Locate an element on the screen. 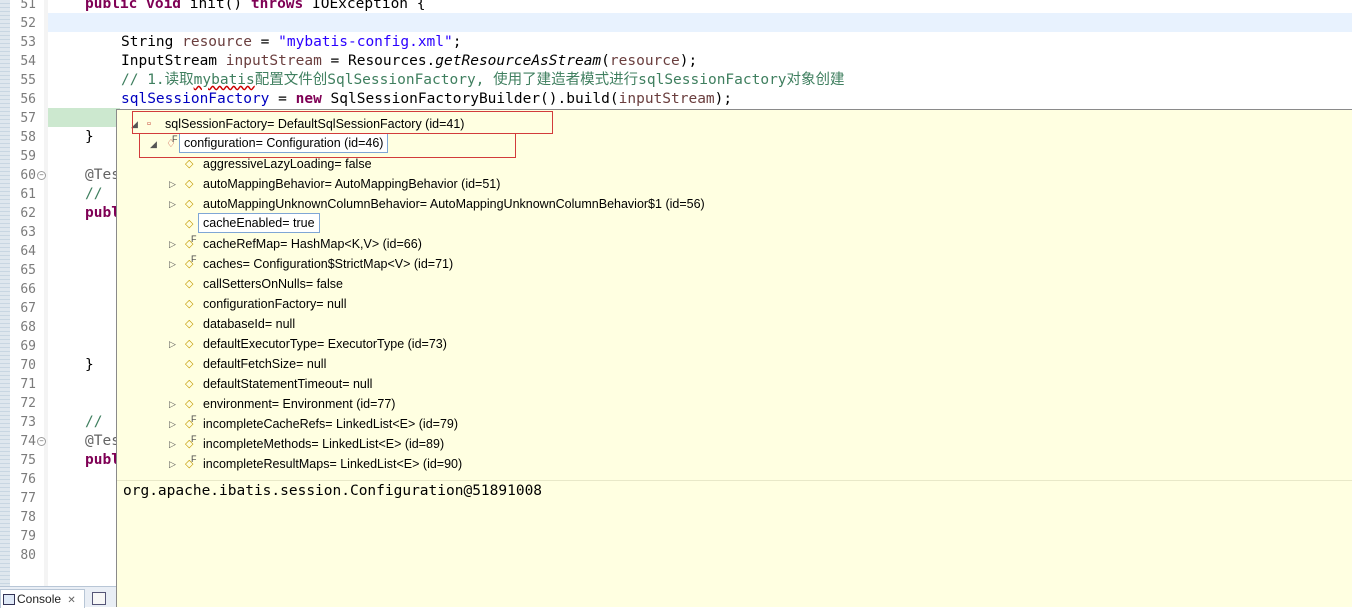 The height and width of the screenshot is (610, 1352). console-tab: Console ✕ is located at coordinates (42, 598).